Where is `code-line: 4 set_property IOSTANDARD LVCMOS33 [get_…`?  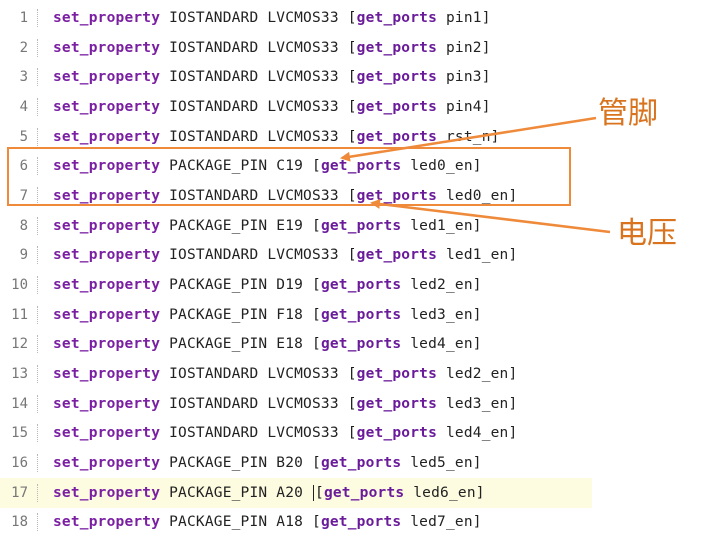
code-line: 4 set_property IOSTANDARD LVCMOS33 [get_… is located at coordinates (296, 107).